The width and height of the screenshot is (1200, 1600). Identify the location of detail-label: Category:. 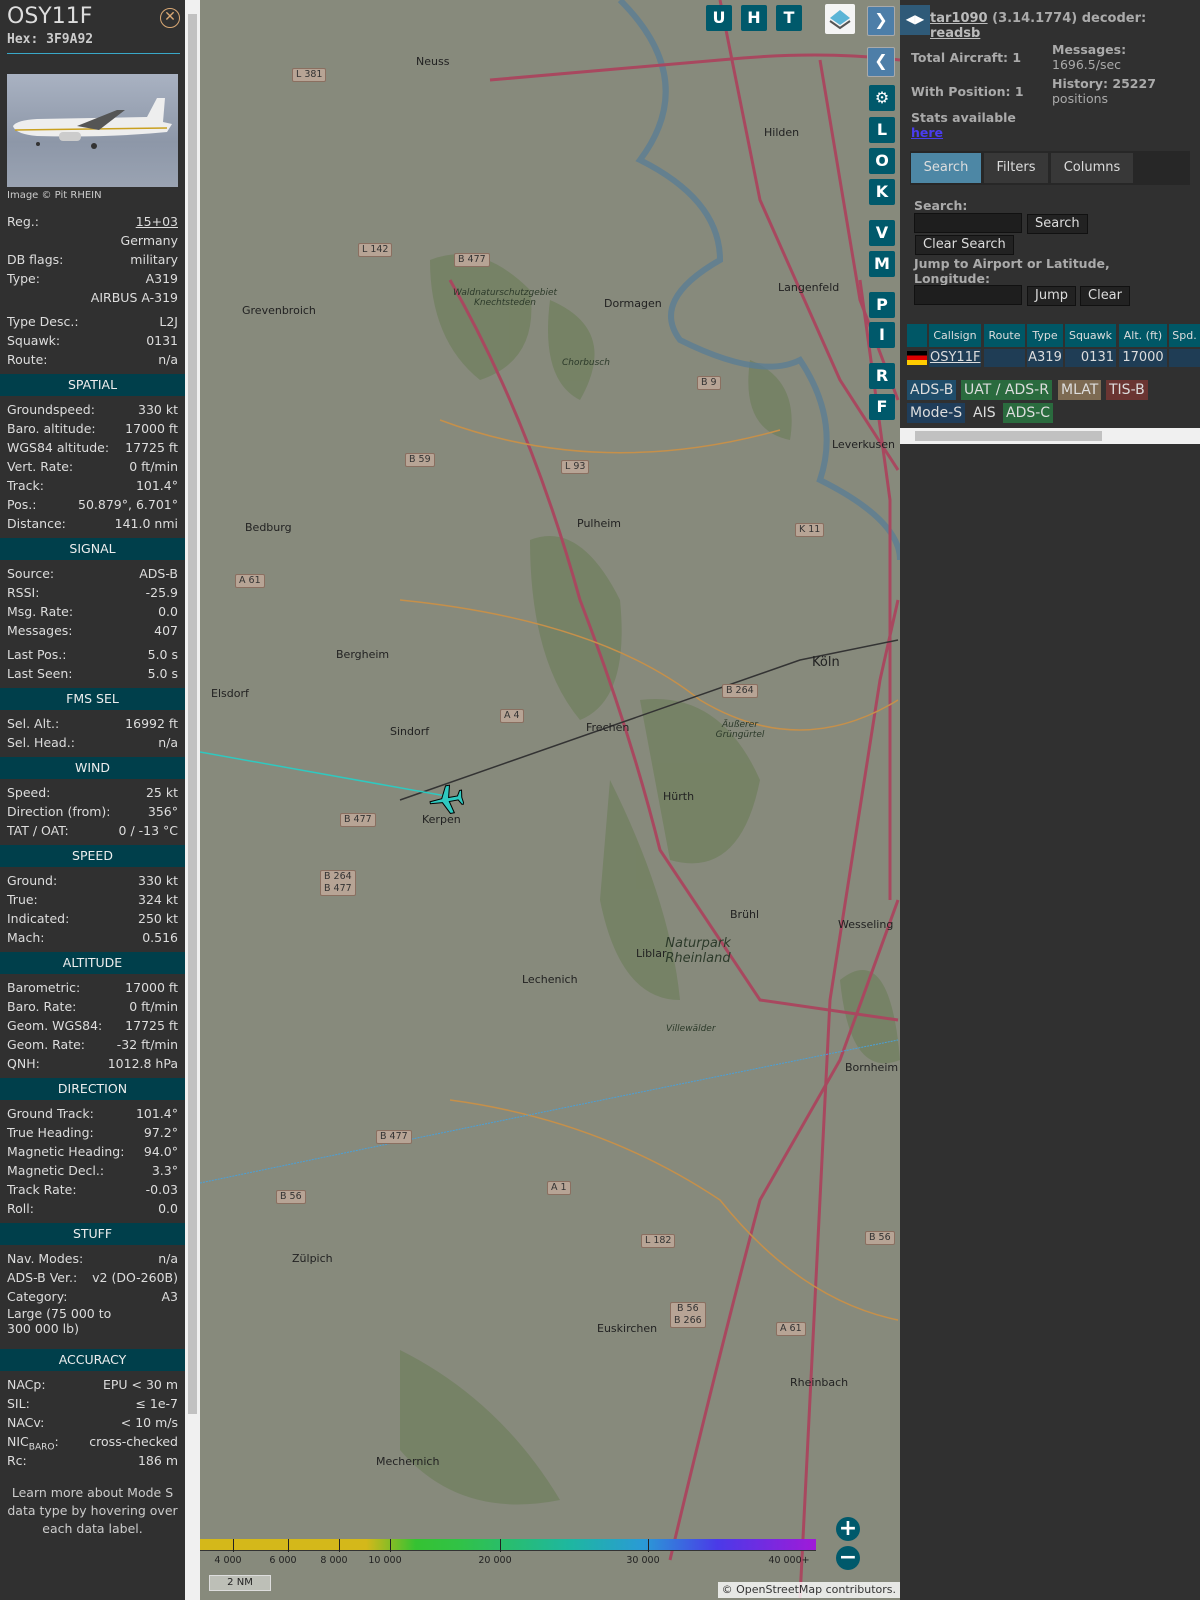
(37, 1296).